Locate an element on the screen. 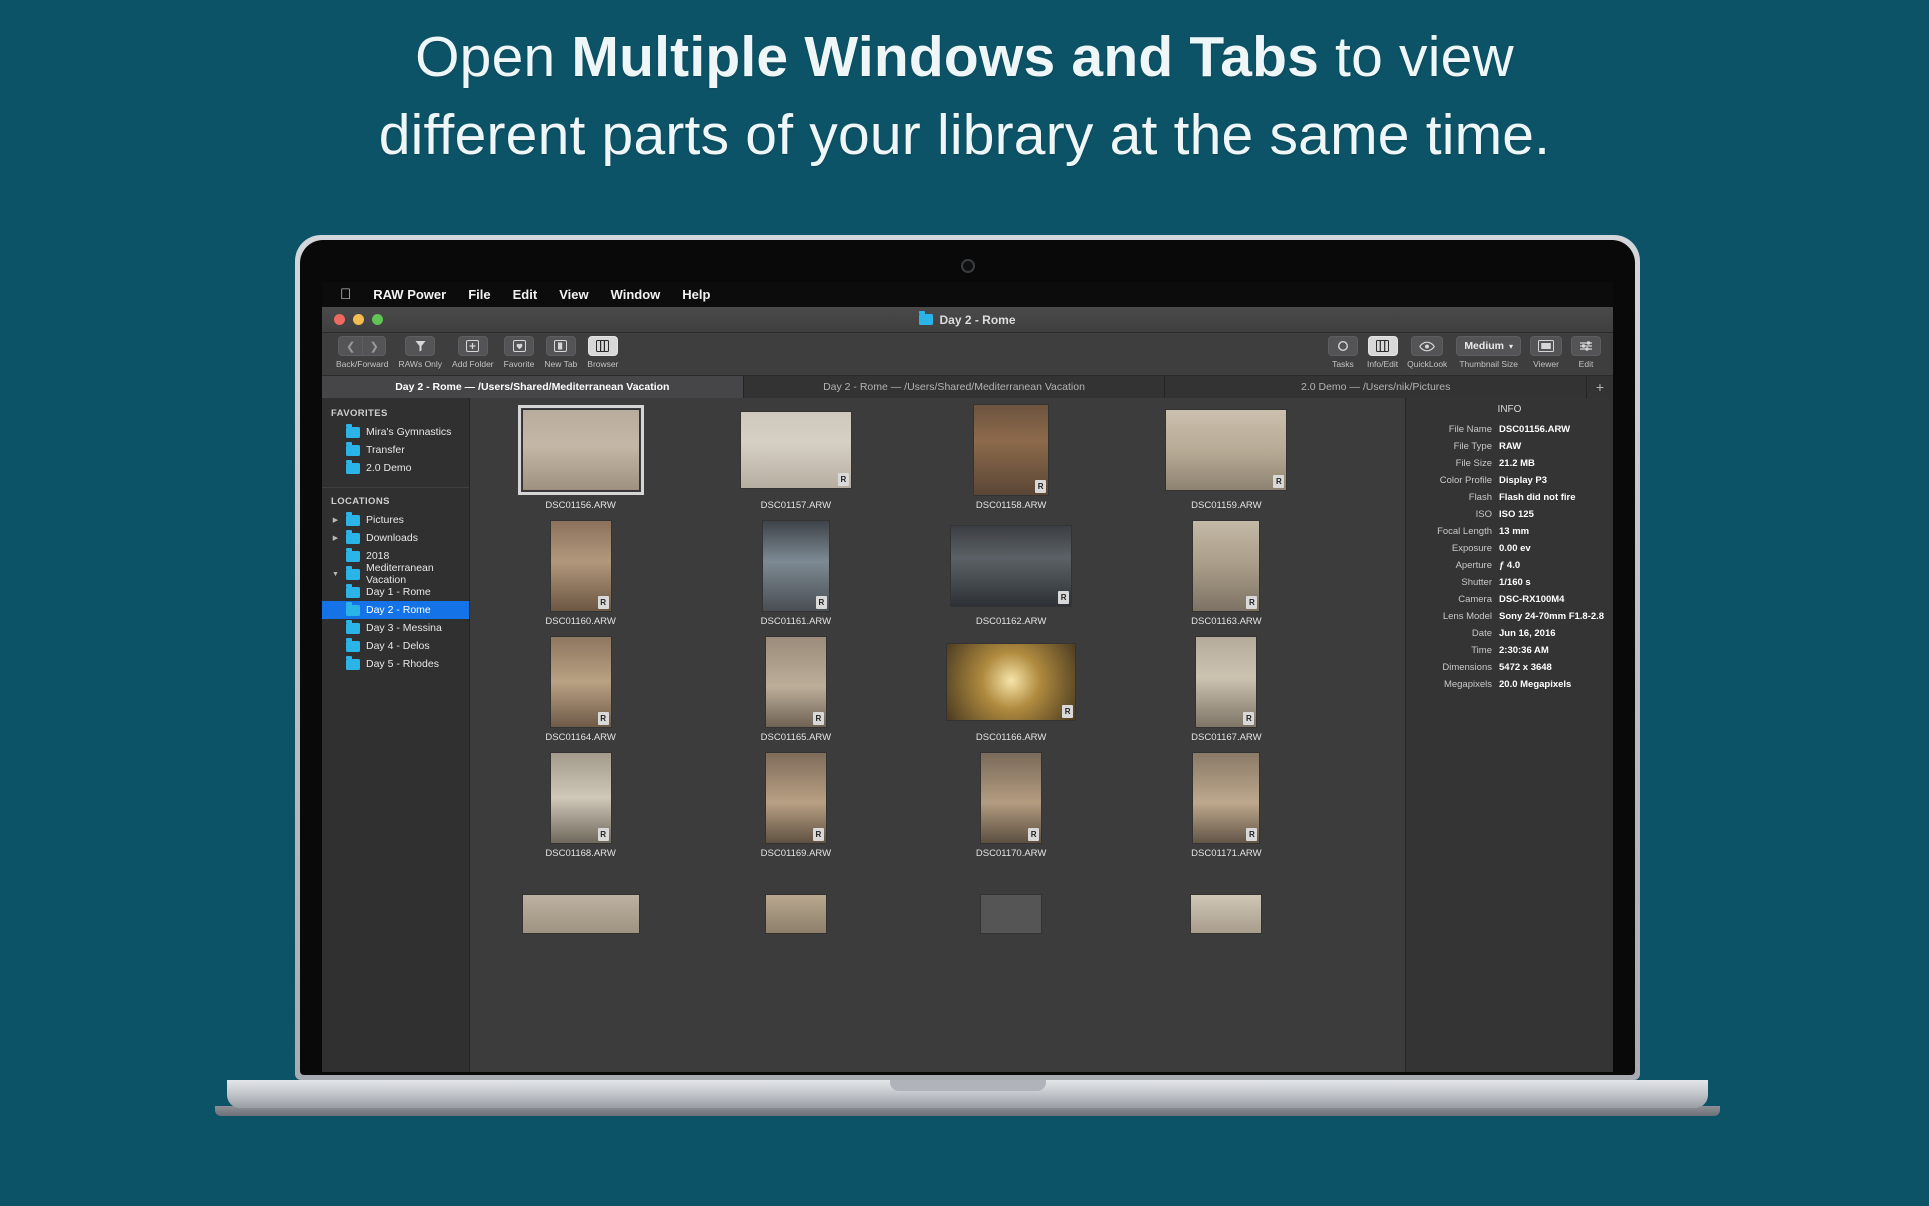 This screenshot has width=1929, height=1206. thumbnail-cell: R DSC01161.ARW is located at coordinates (795, 575).